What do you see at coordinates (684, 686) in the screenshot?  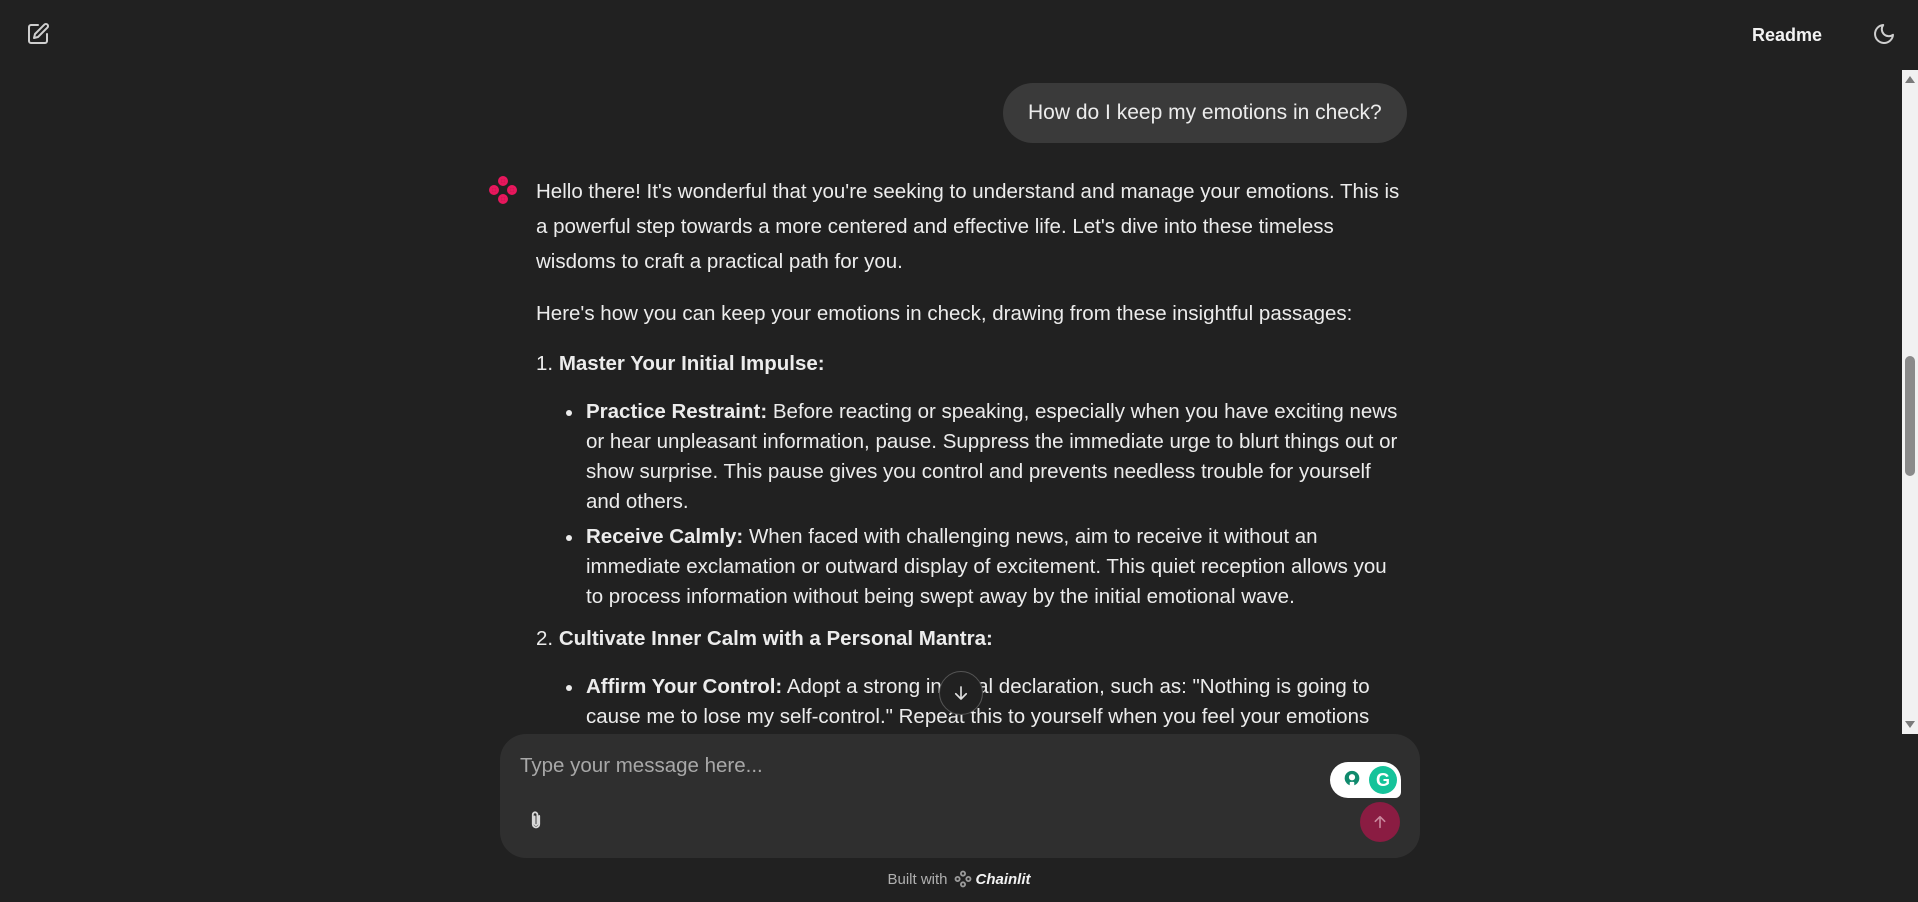 I see `bullet-heading: Affirm Your Control:` at bounding box center [684, 686].